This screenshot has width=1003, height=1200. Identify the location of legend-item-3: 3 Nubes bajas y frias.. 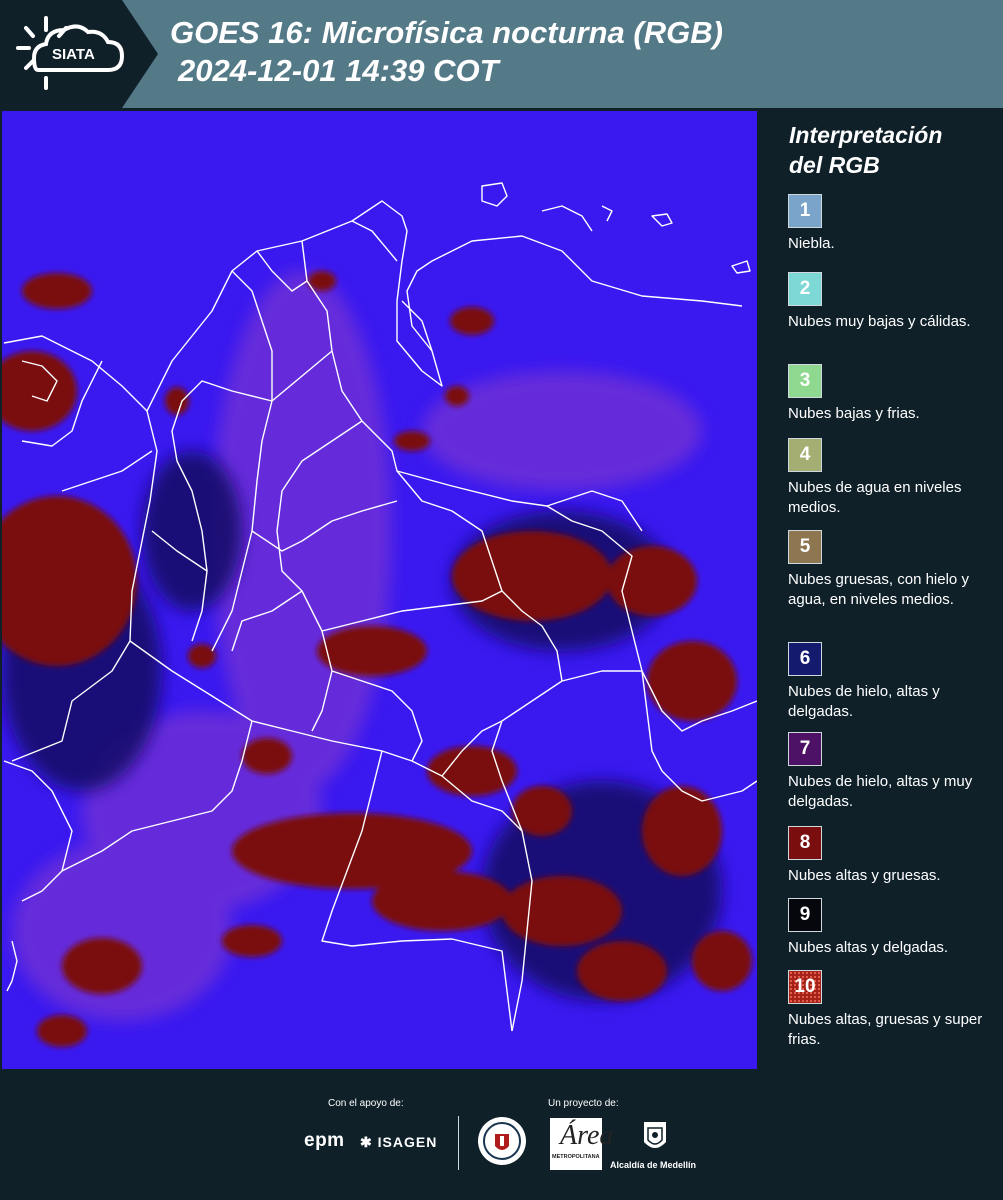
(893, 394).